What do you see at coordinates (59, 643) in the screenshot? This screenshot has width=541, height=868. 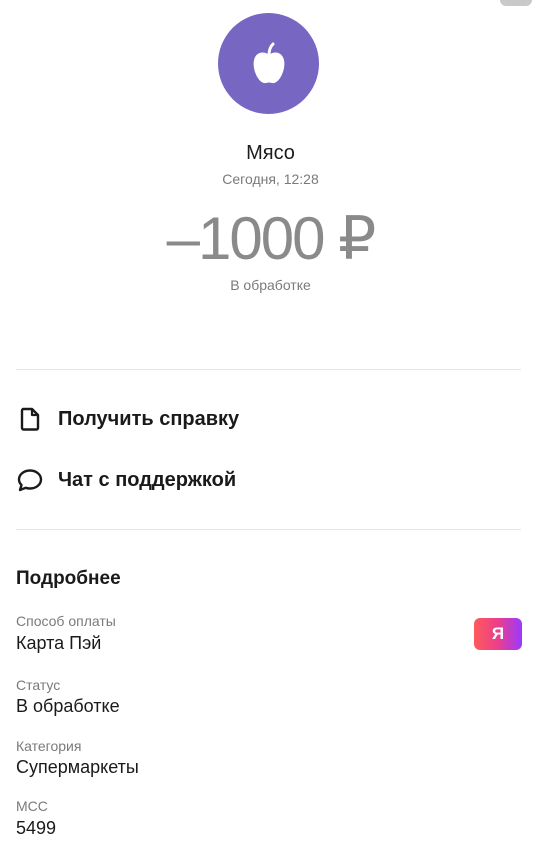 I see `payment-method-value: Карта Пэй` at bounding box center [59, 643].